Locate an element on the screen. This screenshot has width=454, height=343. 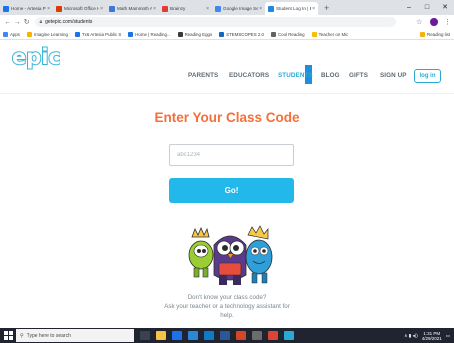
tab-label: Google Image Sear is located at coordinates (241, 8).